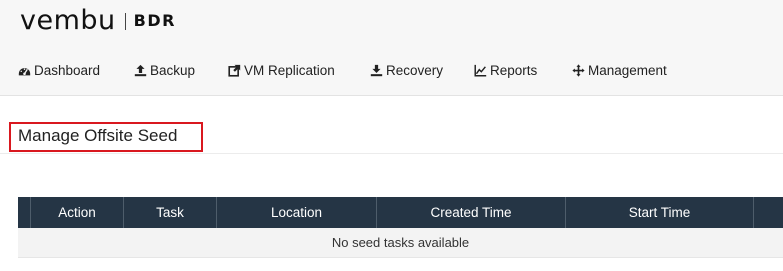 The image size is (783, 271). I want to click on brand-product: BDR, so click(154, 20).